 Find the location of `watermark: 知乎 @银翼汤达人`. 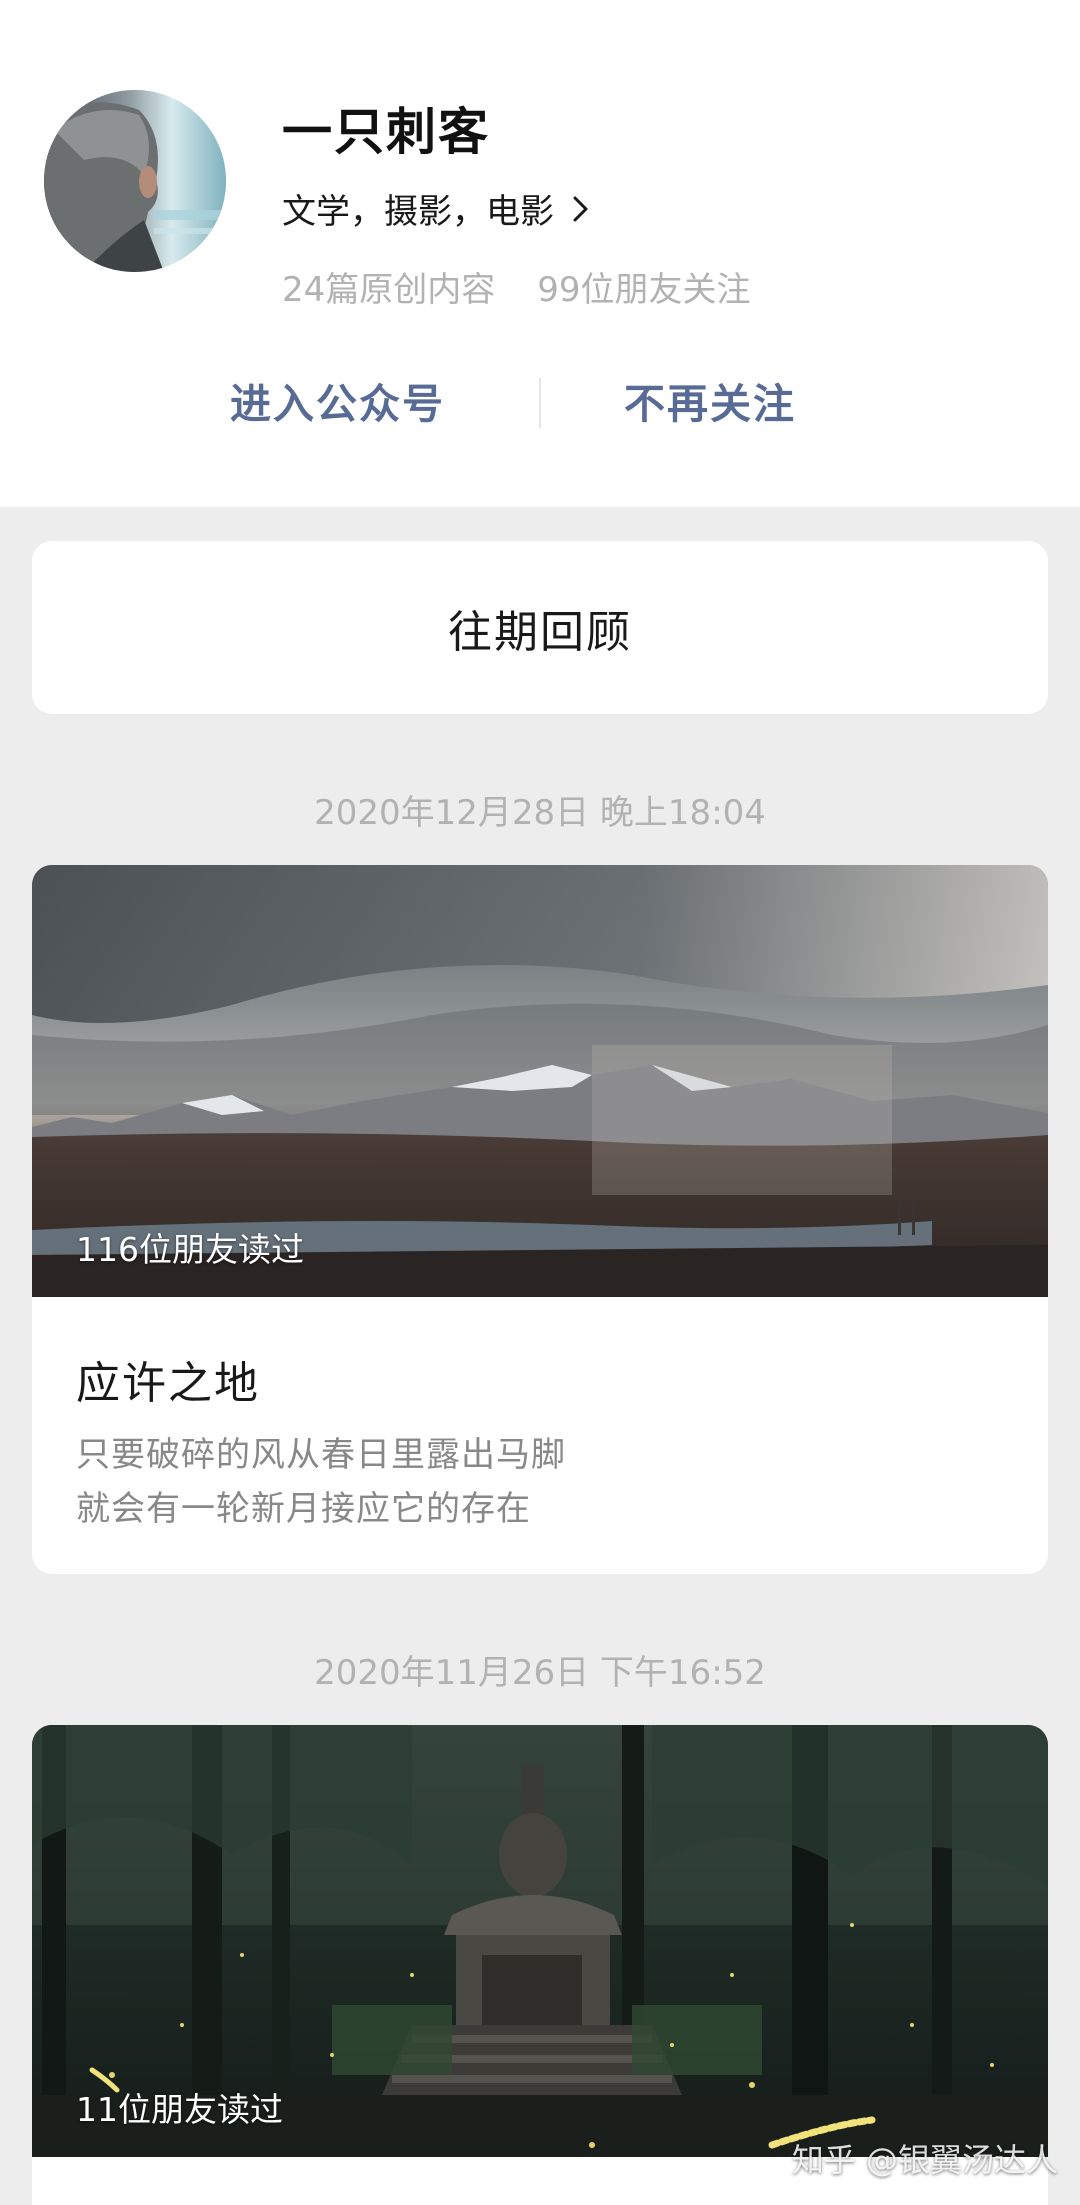

watermark: 知乎 @银翼汤达人 is located at coordinates (924, 2160).